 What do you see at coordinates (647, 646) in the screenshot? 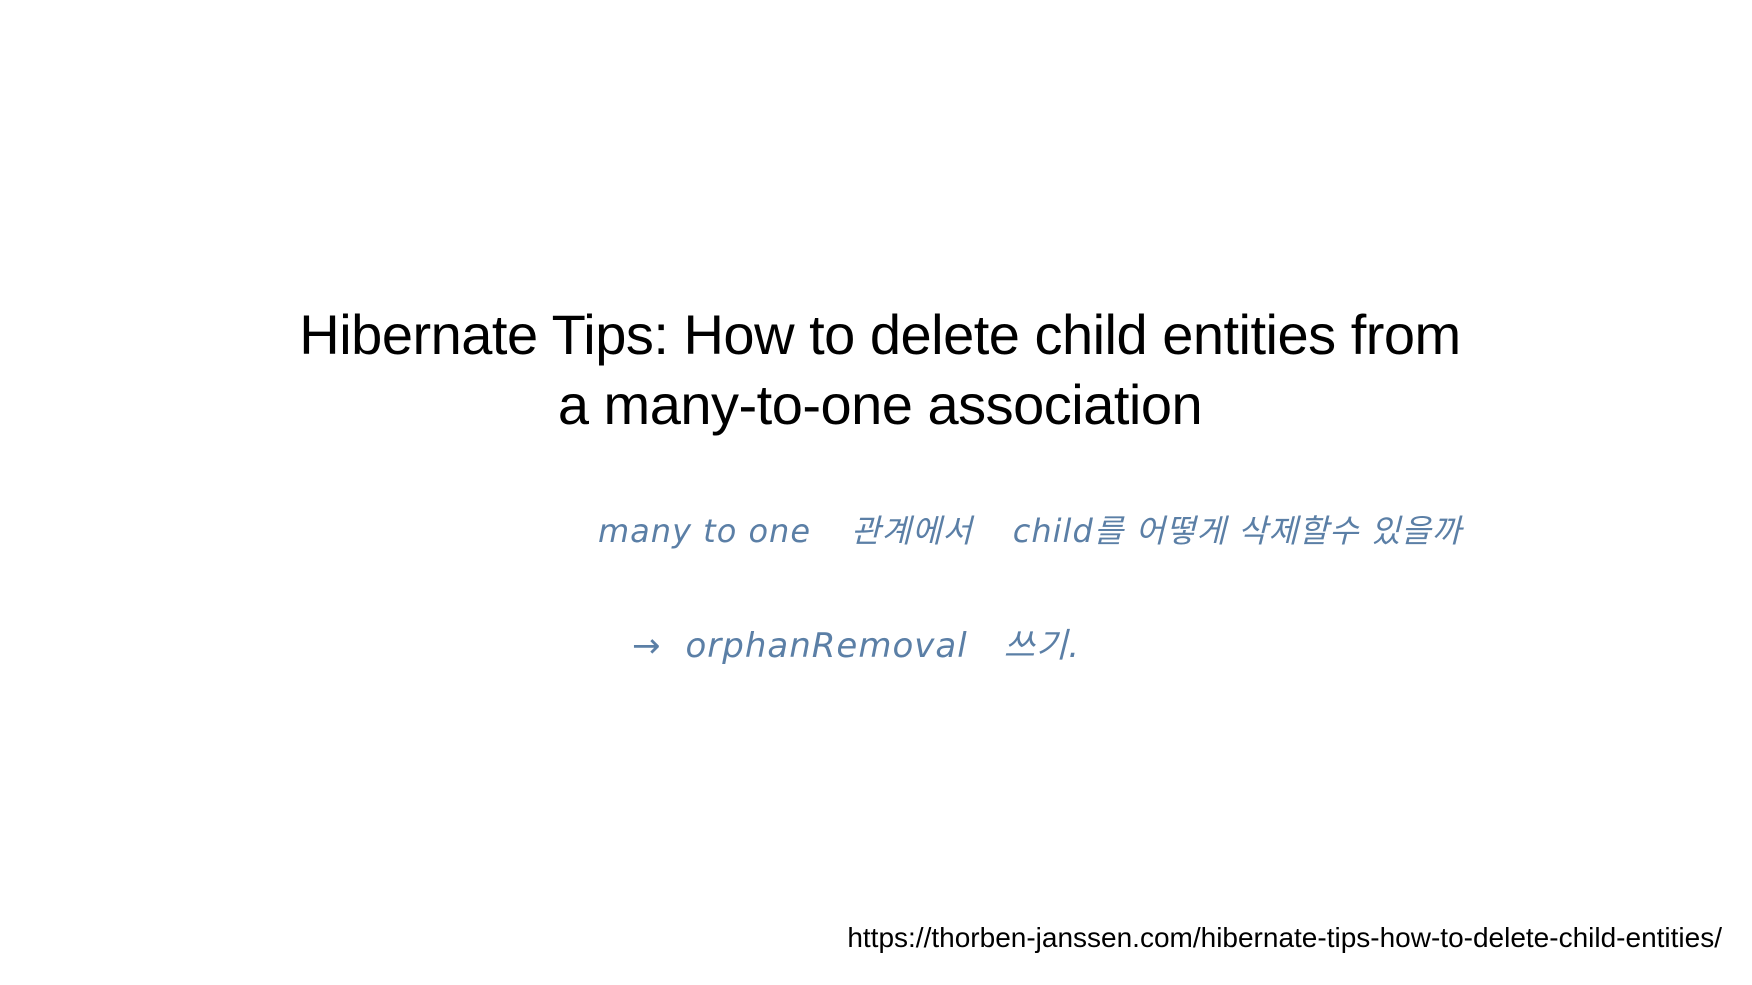
I see `right-arrow-icon: →` at bounding box center [647, 646].